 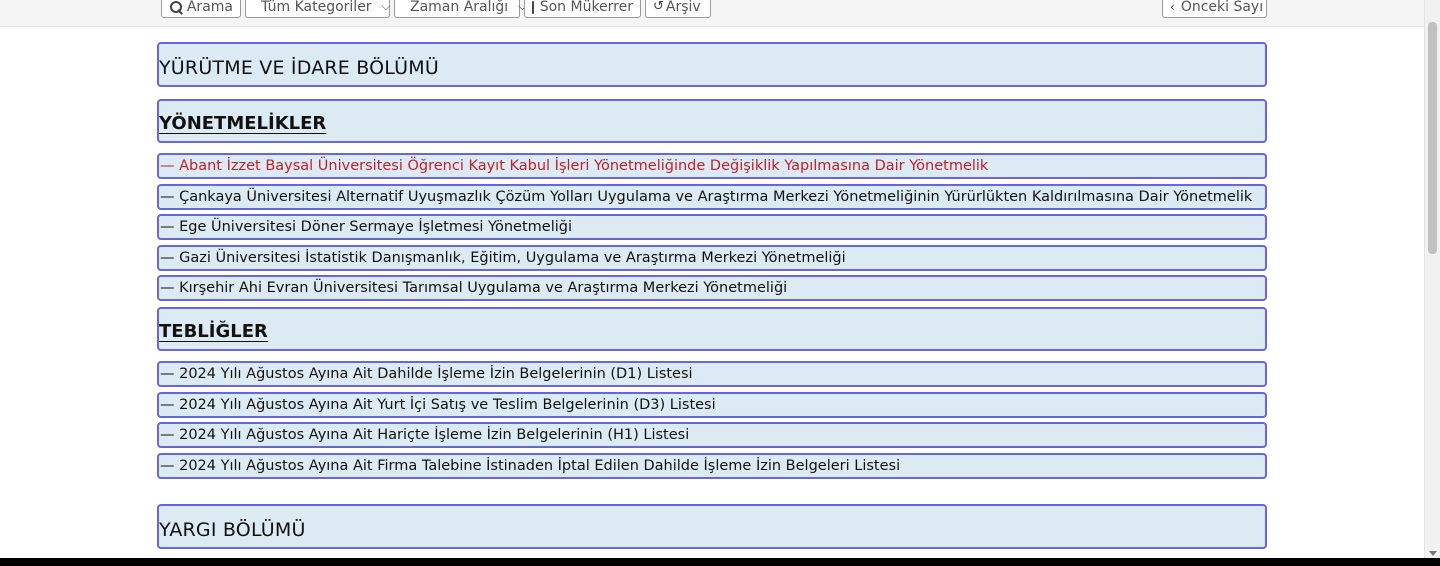 I want to click on archive-button-label: Arşiv, so click(x=683, y=7).